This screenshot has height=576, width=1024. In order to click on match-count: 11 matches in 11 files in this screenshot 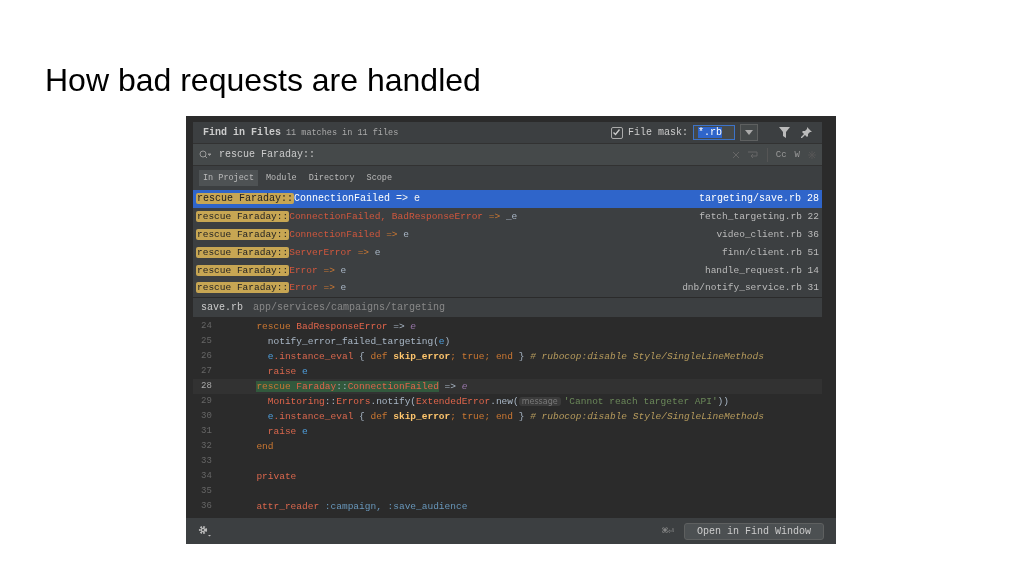, I will do `click(342, 132)`.